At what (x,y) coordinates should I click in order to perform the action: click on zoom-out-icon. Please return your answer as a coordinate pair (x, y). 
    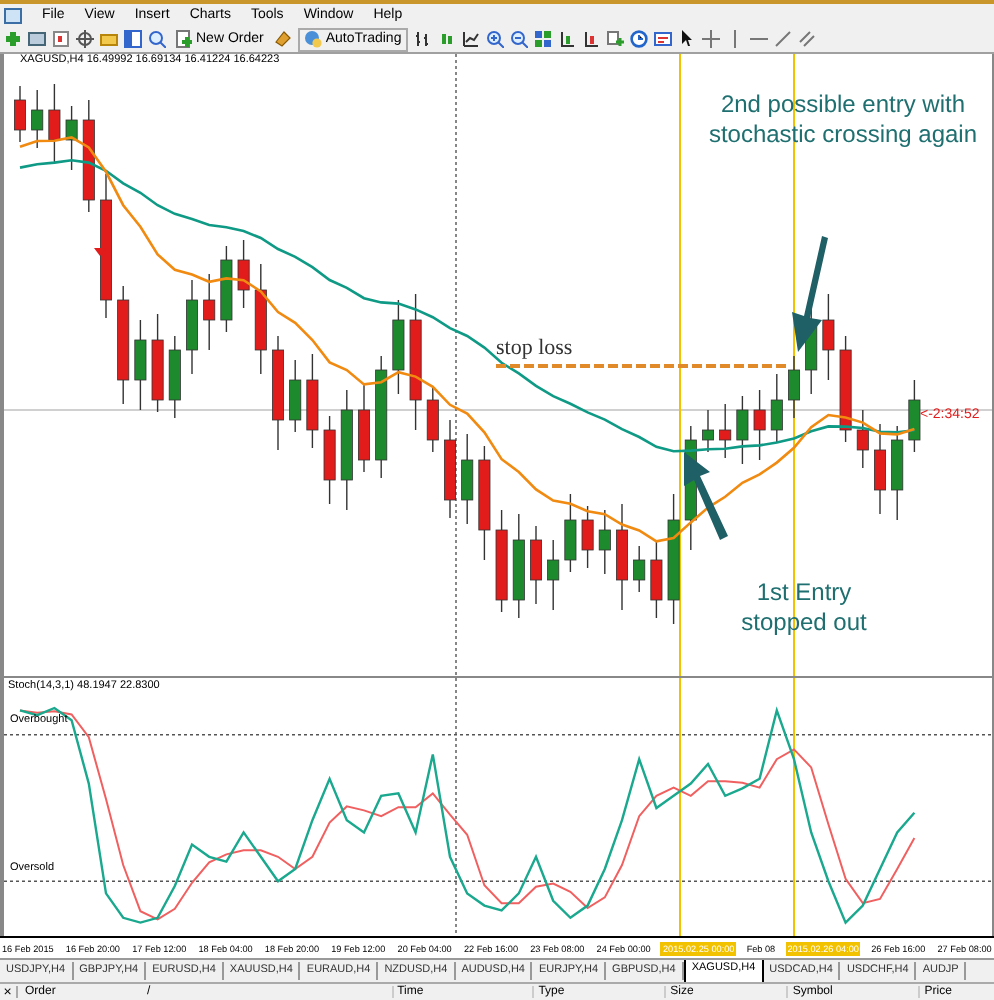
    Looking at the image, I should click on (518, 39).